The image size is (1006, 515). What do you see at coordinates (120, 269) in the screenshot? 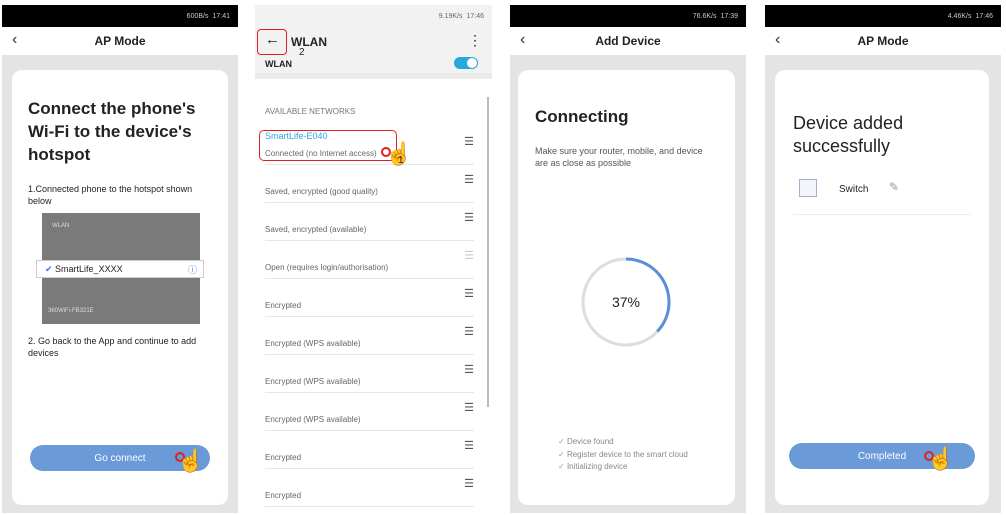
I see `hotspot-ssid-row: ✔ SmartLife_XXXX ⓘ` at bounding box center [120, 269].